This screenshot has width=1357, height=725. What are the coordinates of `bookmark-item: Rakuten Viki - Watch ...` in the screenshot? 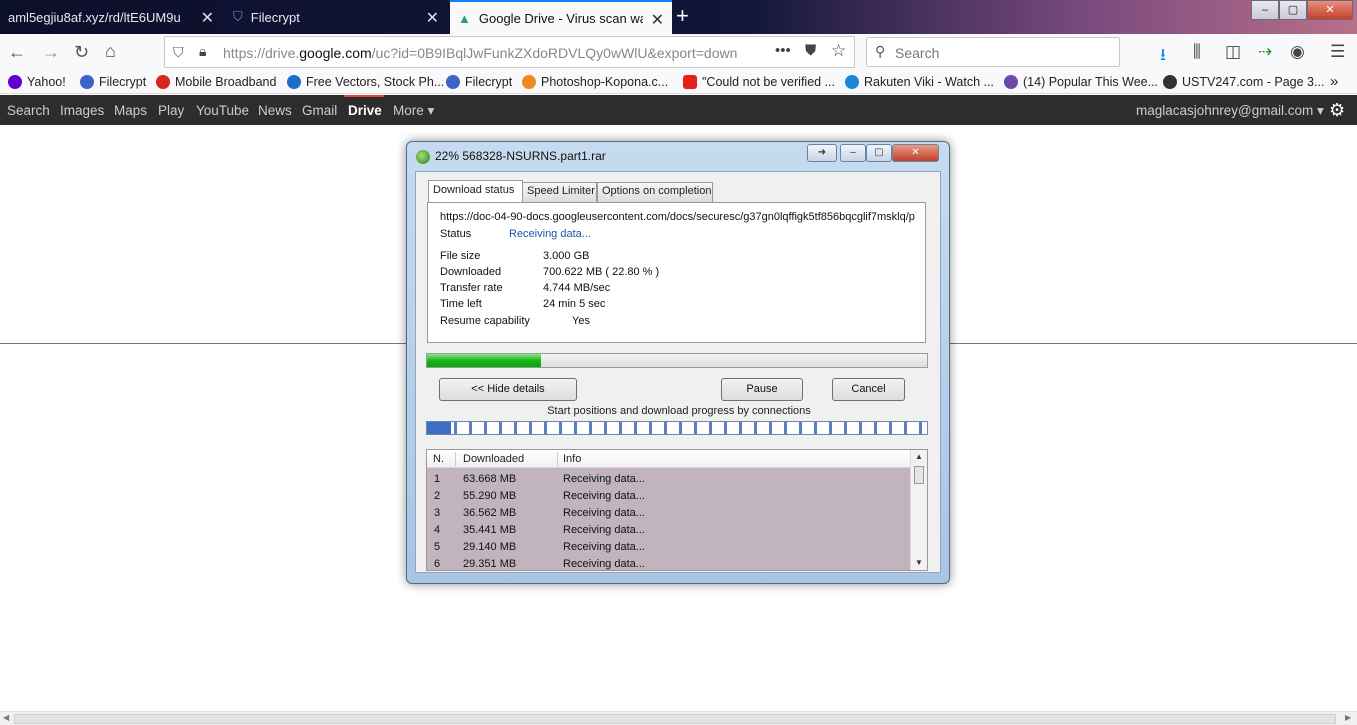 It's located at (919, 82).